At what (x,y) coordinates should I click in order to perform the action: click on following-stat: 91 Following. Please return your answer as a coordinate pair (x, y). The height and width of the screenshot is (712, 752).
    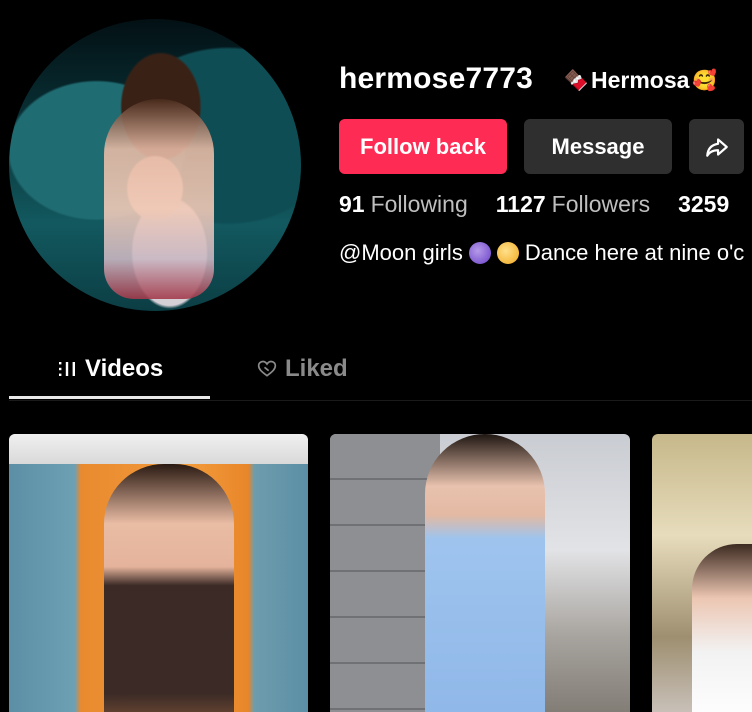
    Looking at the image, I should click on (403, 204).